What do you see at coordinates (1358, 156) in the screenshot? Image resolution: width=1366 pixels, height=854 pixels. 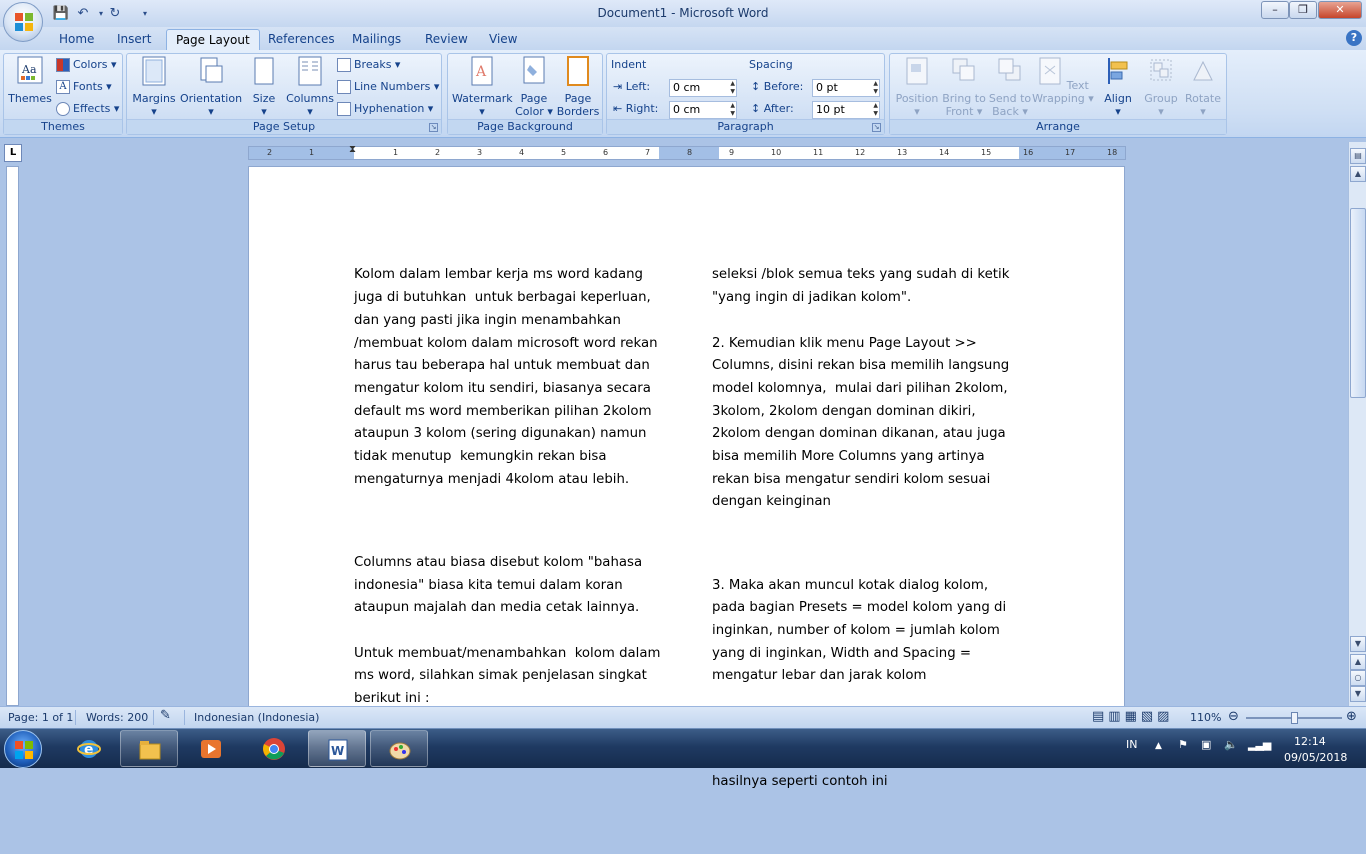 I see `view-ruler-icon: ▤` at bounding box center [1358, 156].